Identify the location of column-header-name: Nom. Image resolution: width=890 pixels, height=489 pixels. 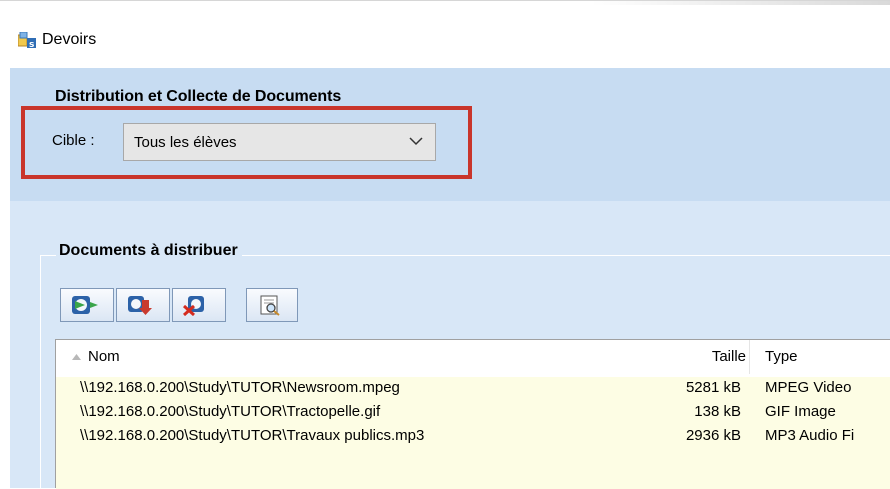
(104, 356).